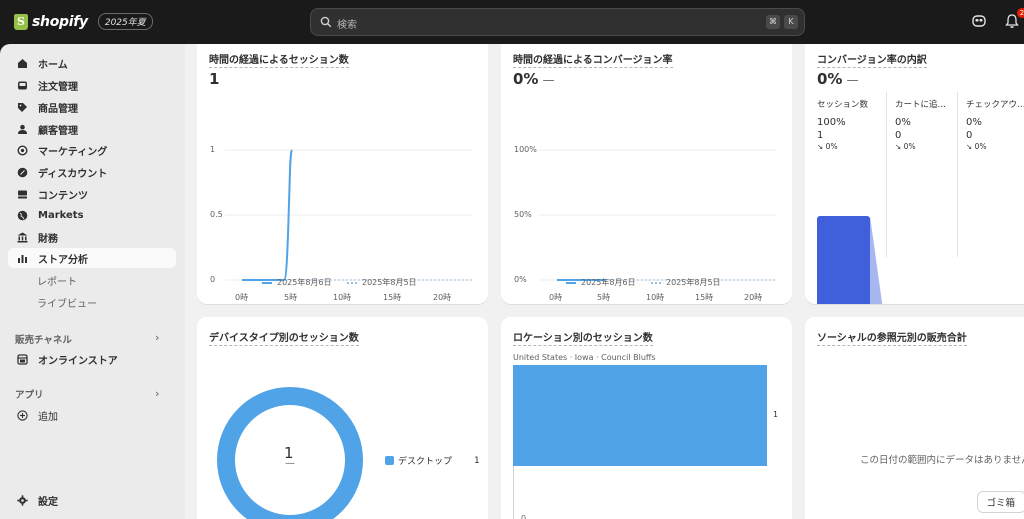  What do you see at coordinates (58, 87) in the screenshot?
I see `sidebar-item-label: 注文管理` at bounding box center [58, 87].